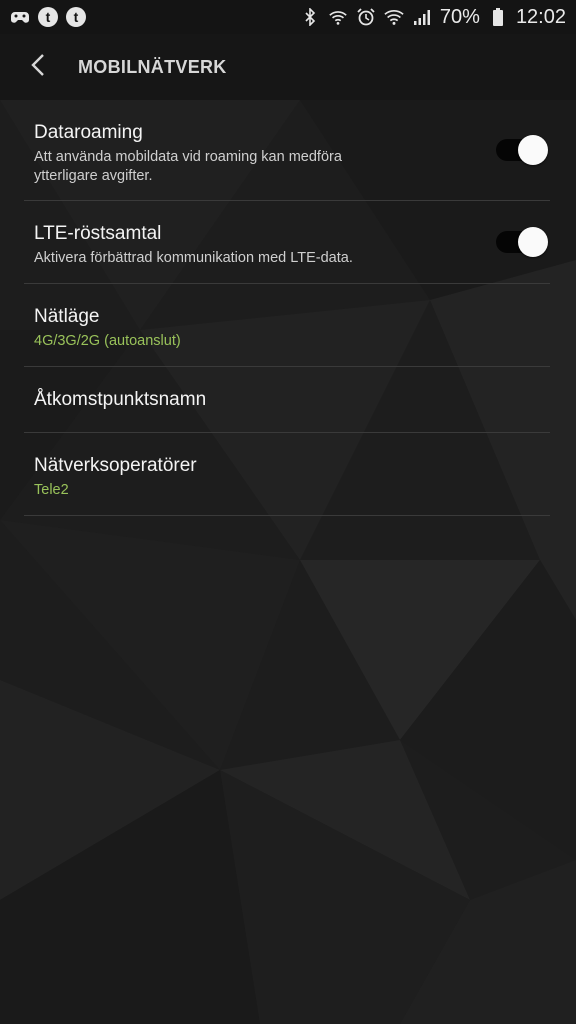  What do you see at coordinates (310, 17) in the screenshot?
I see `bluetooth-icon` at bounding box center [310, 17].